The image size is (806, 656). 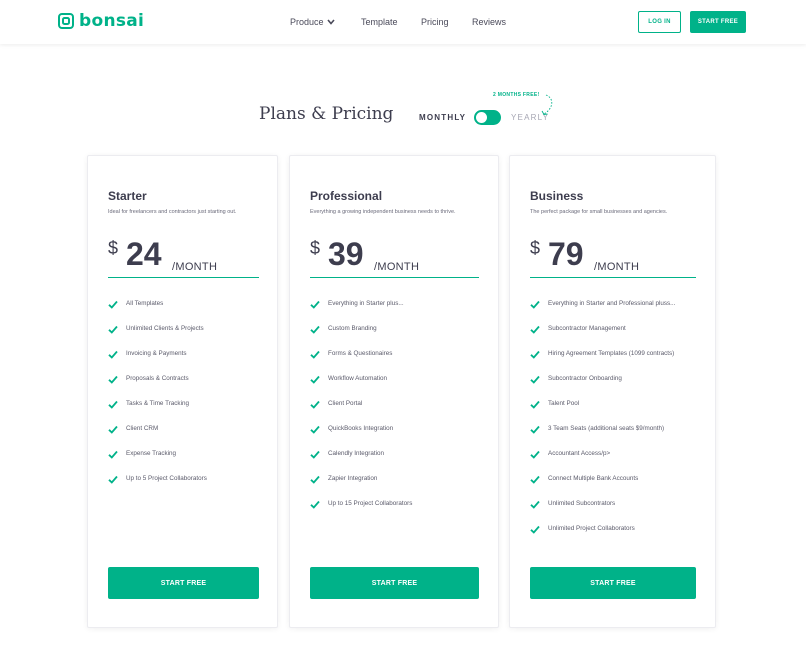 I want to click on toggle-knob, so click(x=481, y=117).